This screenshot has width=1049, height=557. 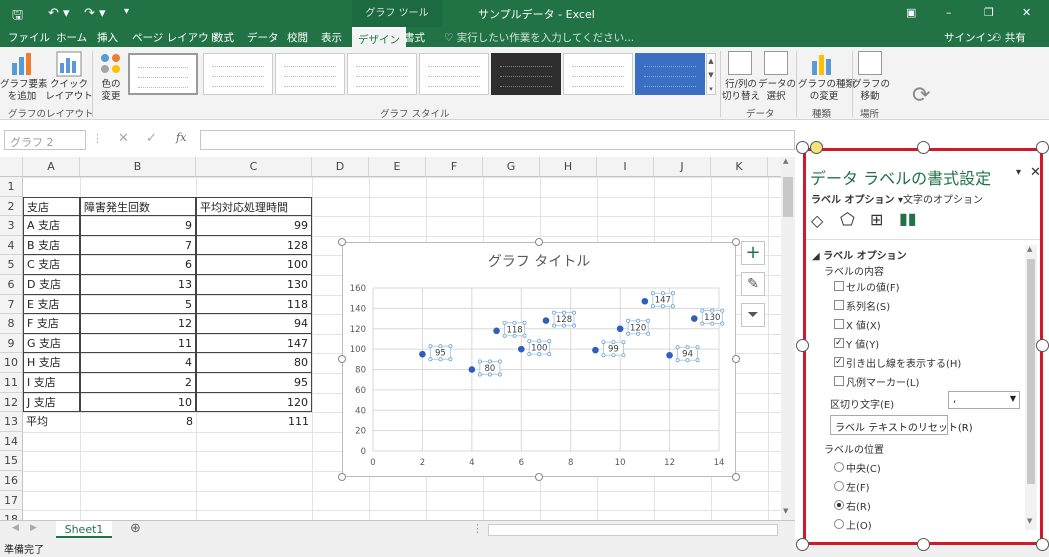 I want to click on row-header: 18, so click(x=11, y=515).